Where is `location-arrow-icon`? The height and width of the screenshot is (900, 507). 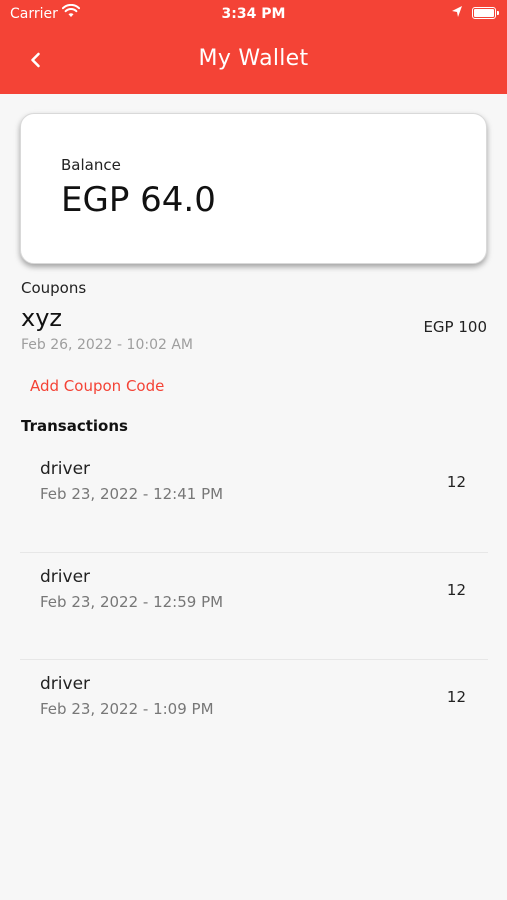
location-arrow-icon is located at coordinates (457, 14).